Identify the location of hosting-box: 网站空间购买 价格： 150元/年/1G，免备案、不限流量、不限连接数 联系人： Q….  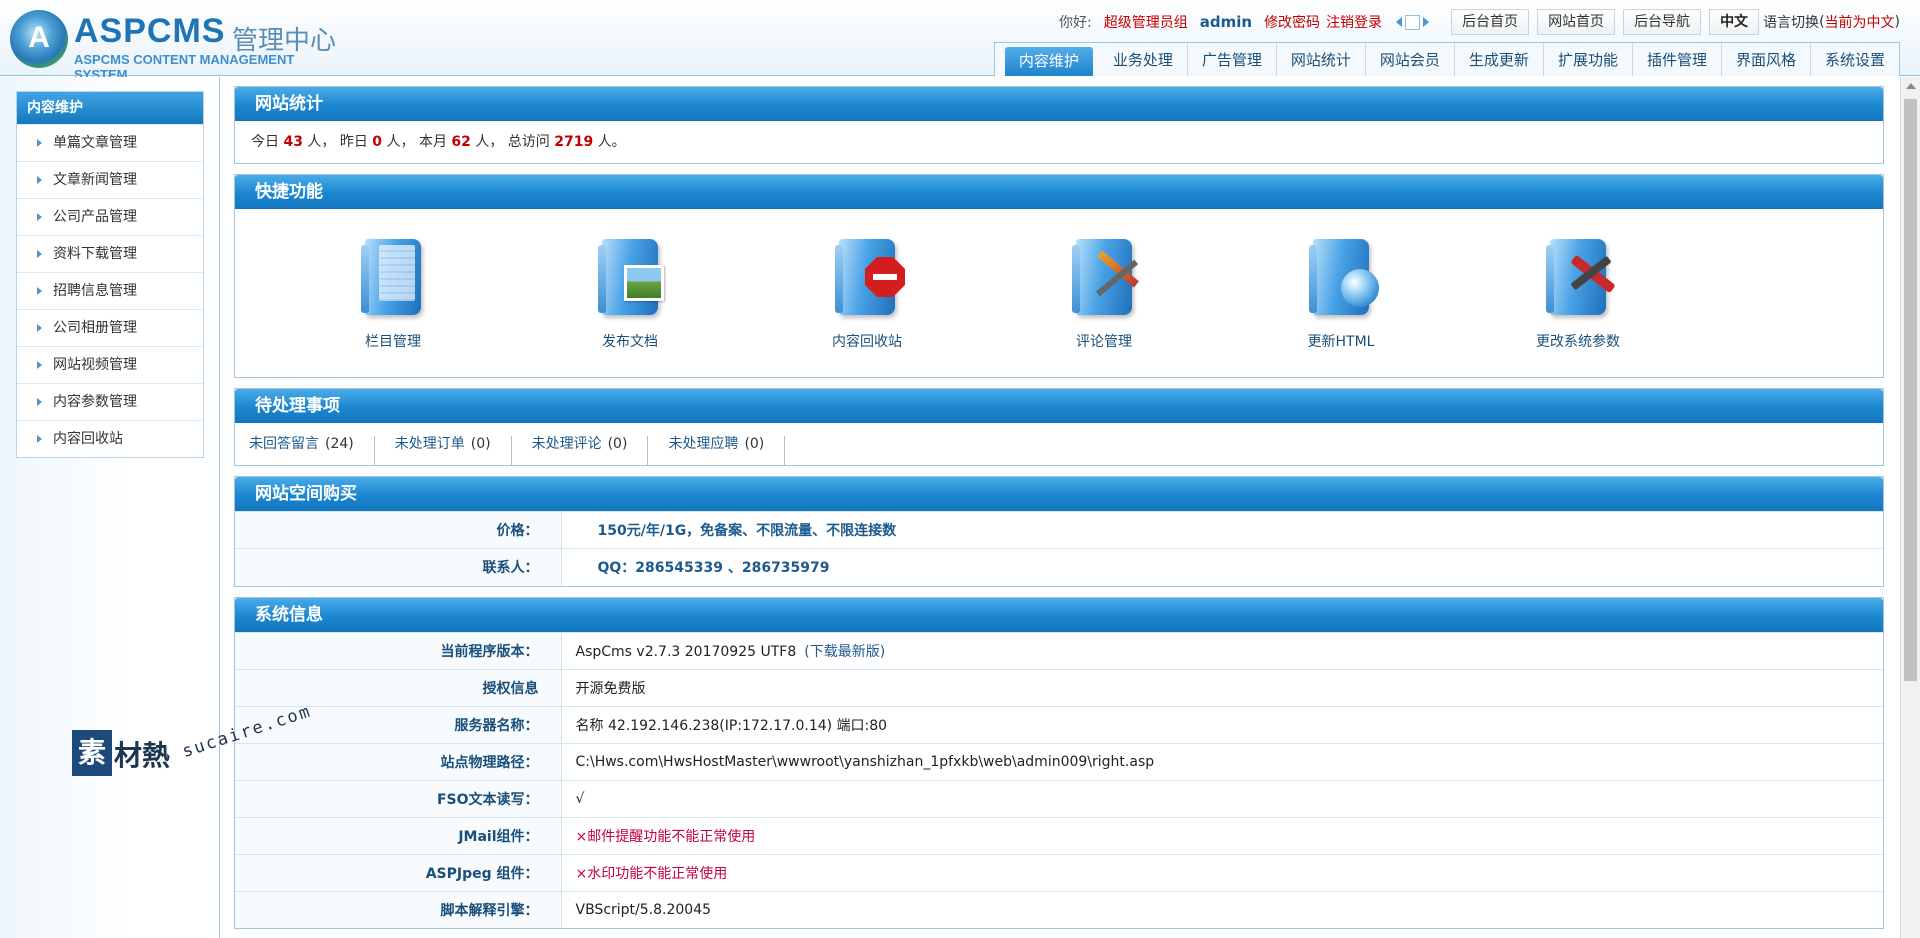
(1059, 531).